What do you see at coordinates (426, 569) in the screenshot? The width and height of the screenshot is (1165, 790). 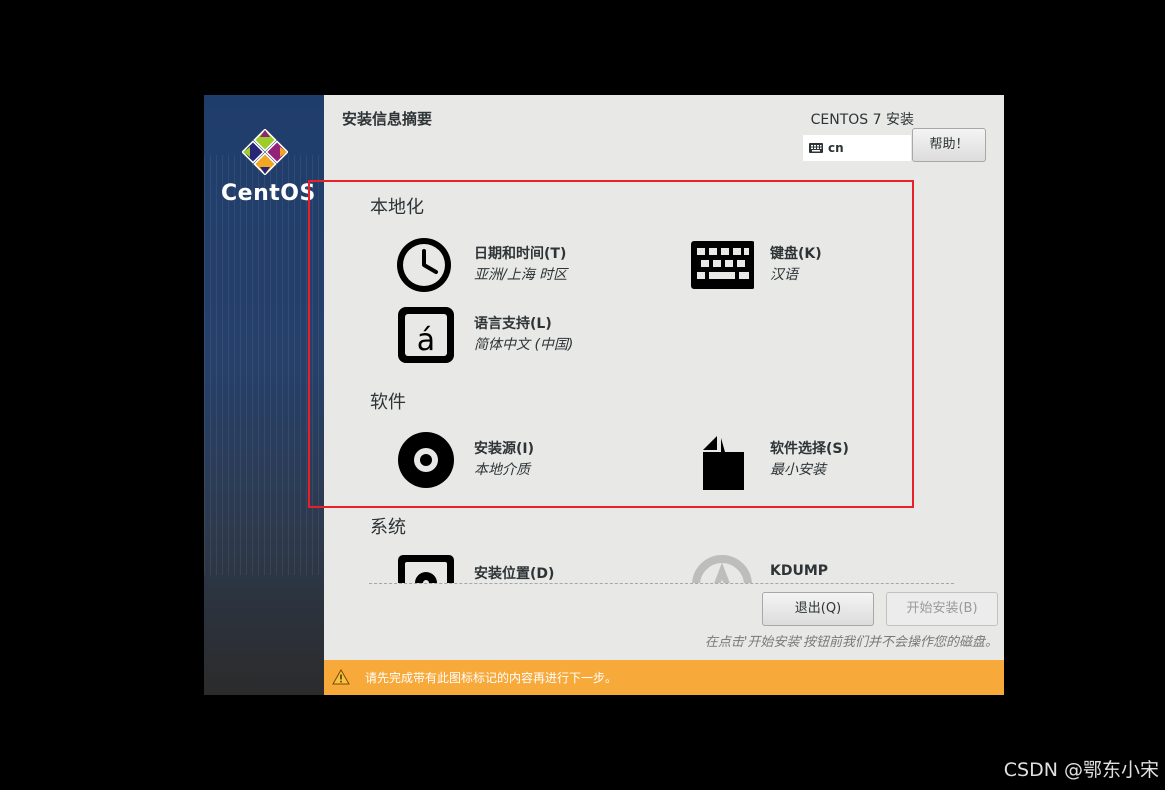 I see `harddisk-icon` at bounding box center [426, 569].